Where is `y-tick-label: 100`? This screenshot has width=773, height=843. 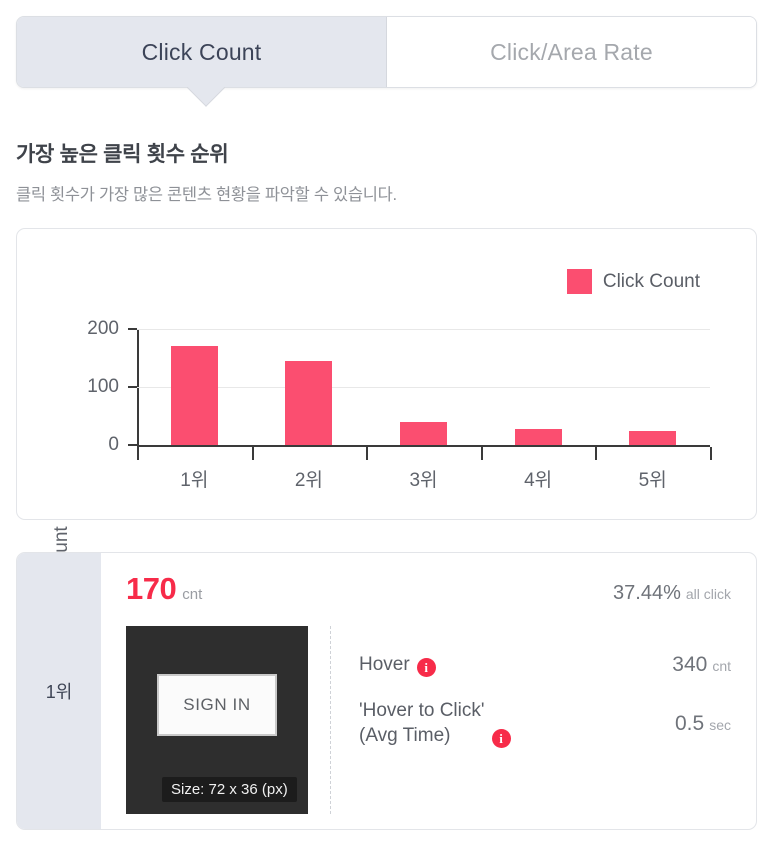 y-tick-label: 100 is located at coordinates (103, 386).